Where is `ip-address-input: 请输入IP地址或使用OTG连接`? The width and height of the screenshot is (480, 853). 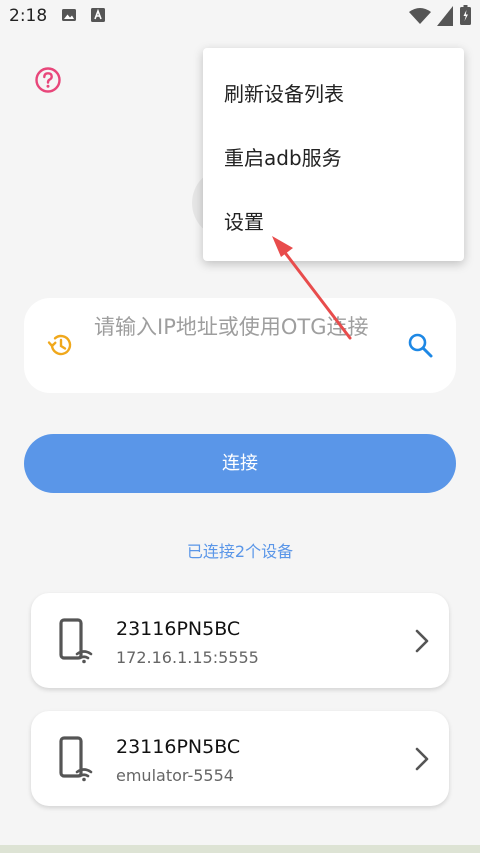 ip-address-input: 请输入IP地址或使用OTG连接 is located at coordinates (240, 345).